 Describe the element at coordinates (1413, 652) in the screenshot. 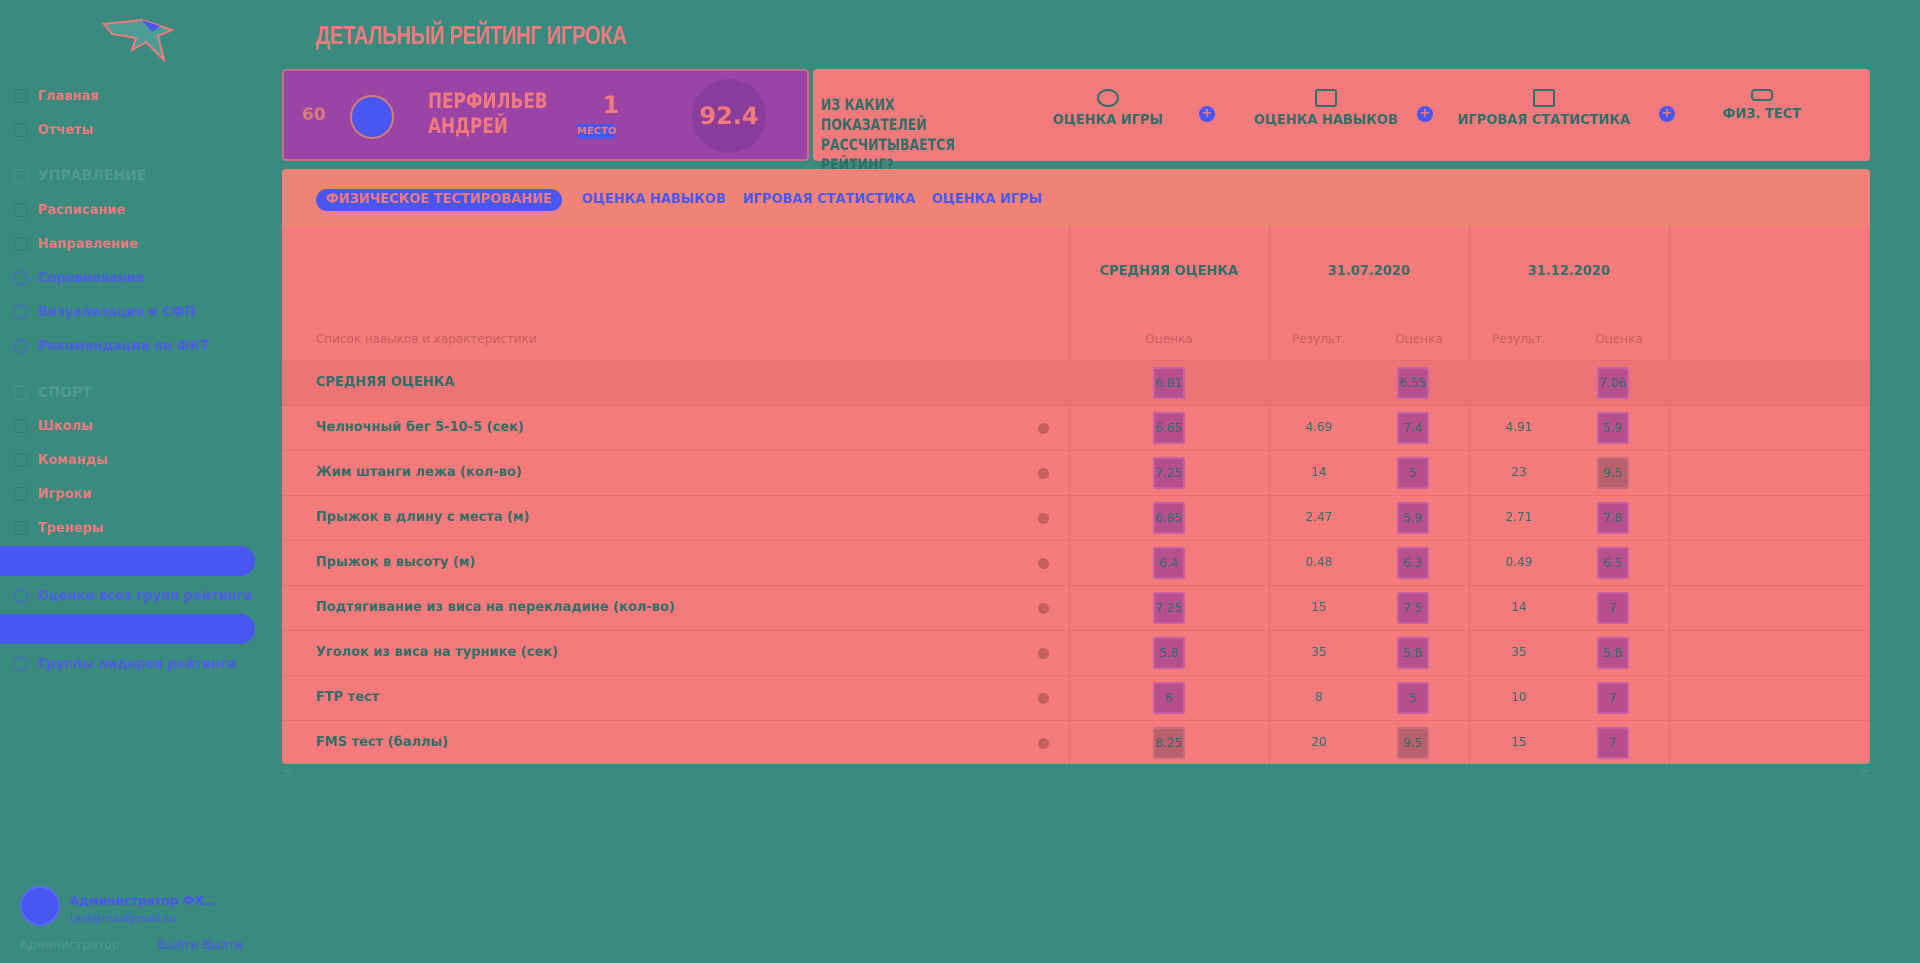

I see `score-cell: 5.8` at that location.